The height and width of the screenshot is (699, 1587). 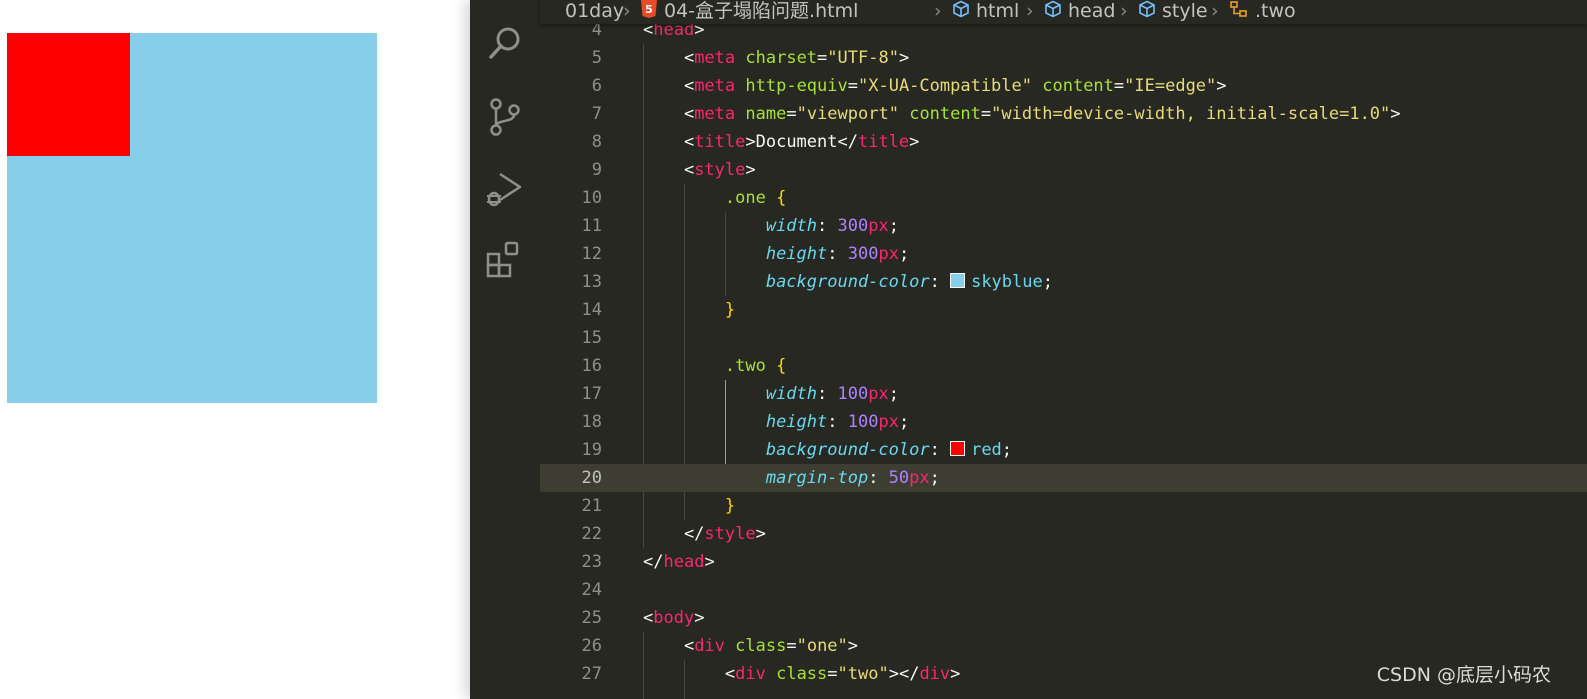 I want to click on watermark: CSDN @底层小码农, so click(x=1463, y=675).